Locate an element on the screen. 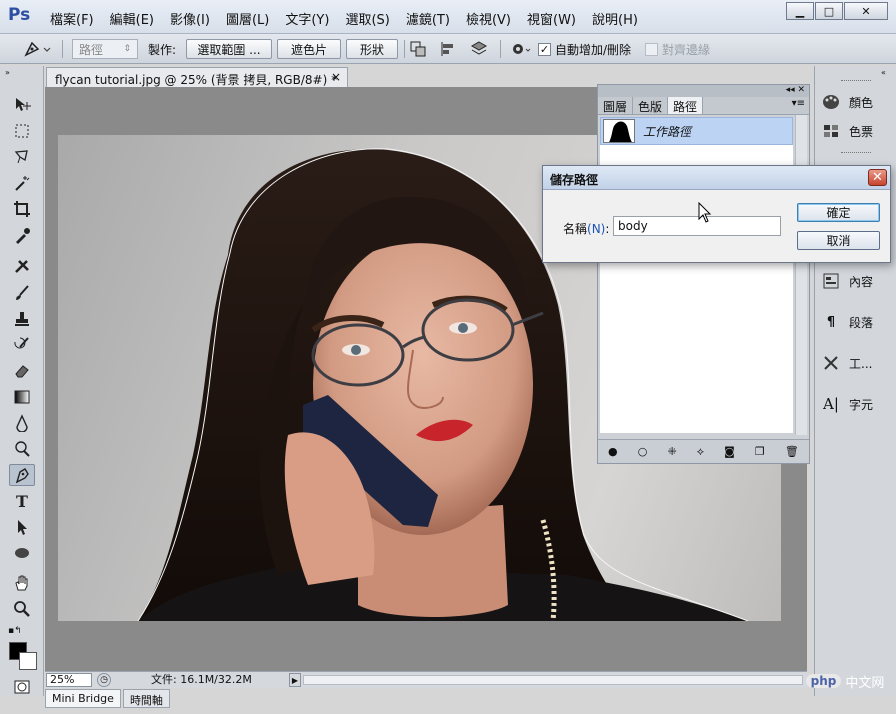  quick-mask-icon is located at coordinates (22, 687).